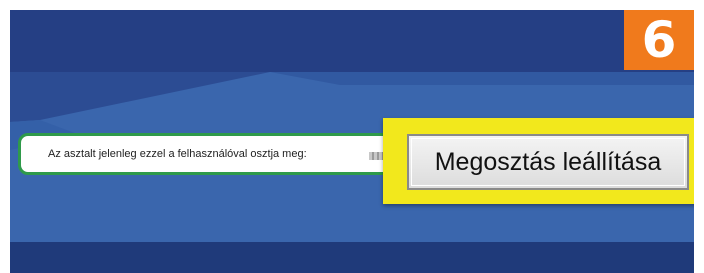 Image resolution: width=704 pixels, height=273 pixels. I want to click on stop-sharing-button-label: Megosztás leállítása, so click(548, 162).